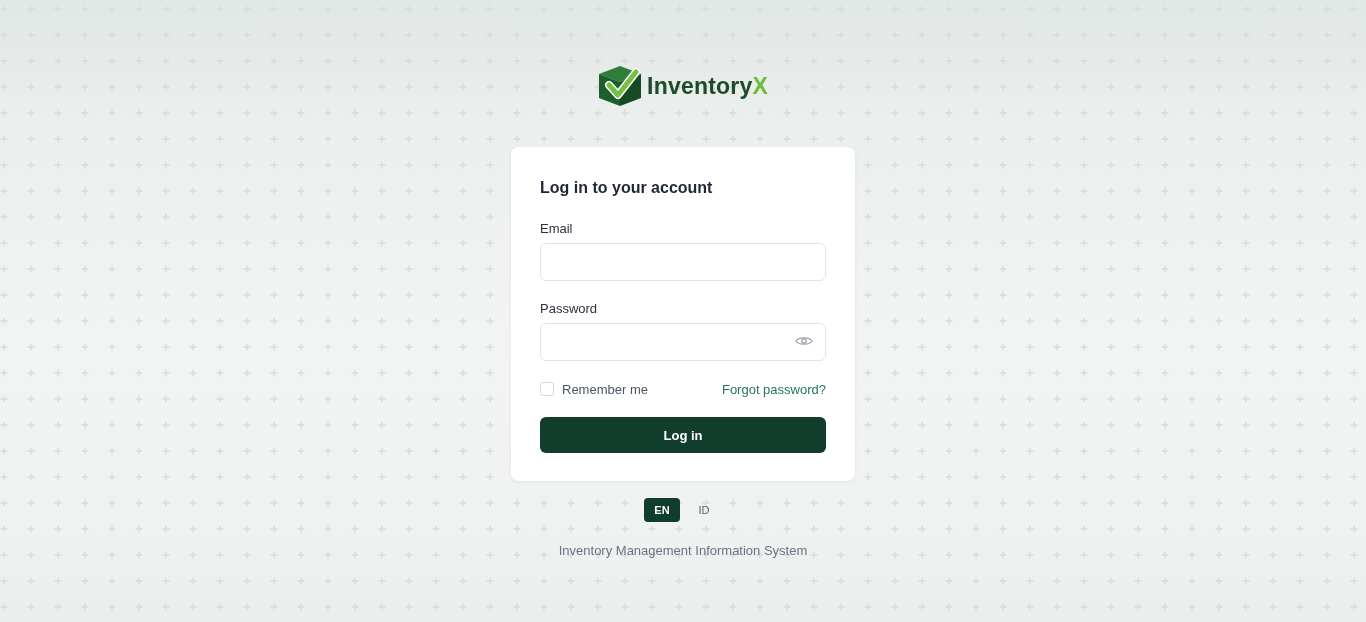 The height and width of the screenshot is (622, 1366). What do you see at coordinates (683, 262) in the screenshot?
I see `email-field` at bounding box center [683, 262].